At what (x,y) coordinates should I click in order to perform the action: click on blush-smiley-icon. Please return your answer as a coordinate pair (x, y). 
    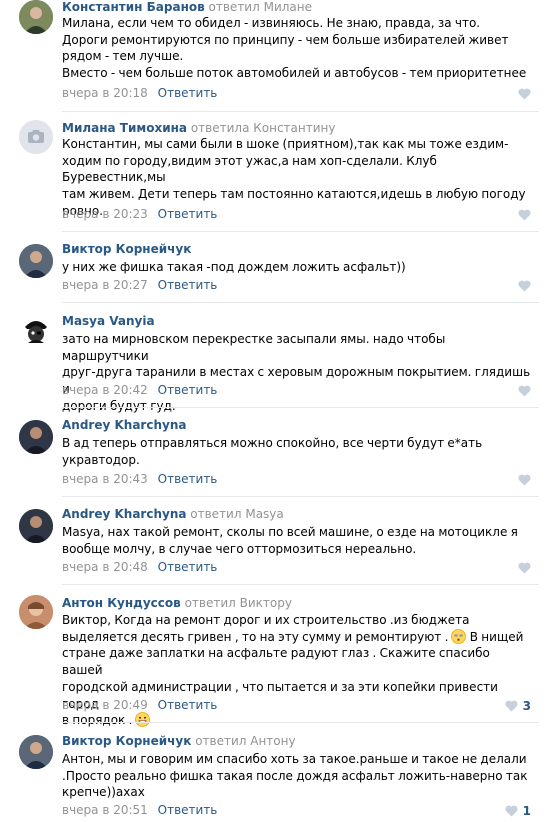
    Looking at the image, I should click on (459, 636).